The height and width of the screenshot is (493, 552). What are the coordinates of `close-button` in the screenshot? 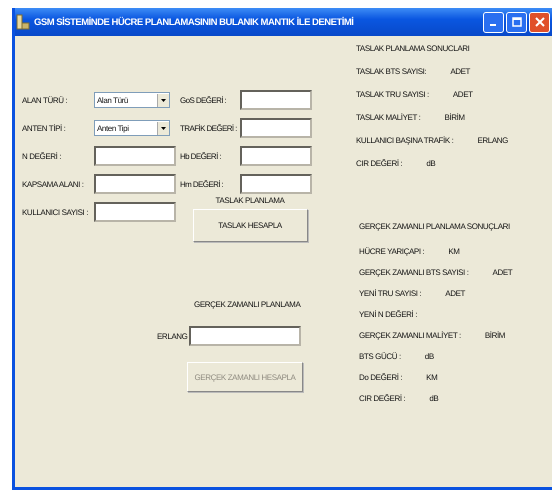 It's located at (539, 22).